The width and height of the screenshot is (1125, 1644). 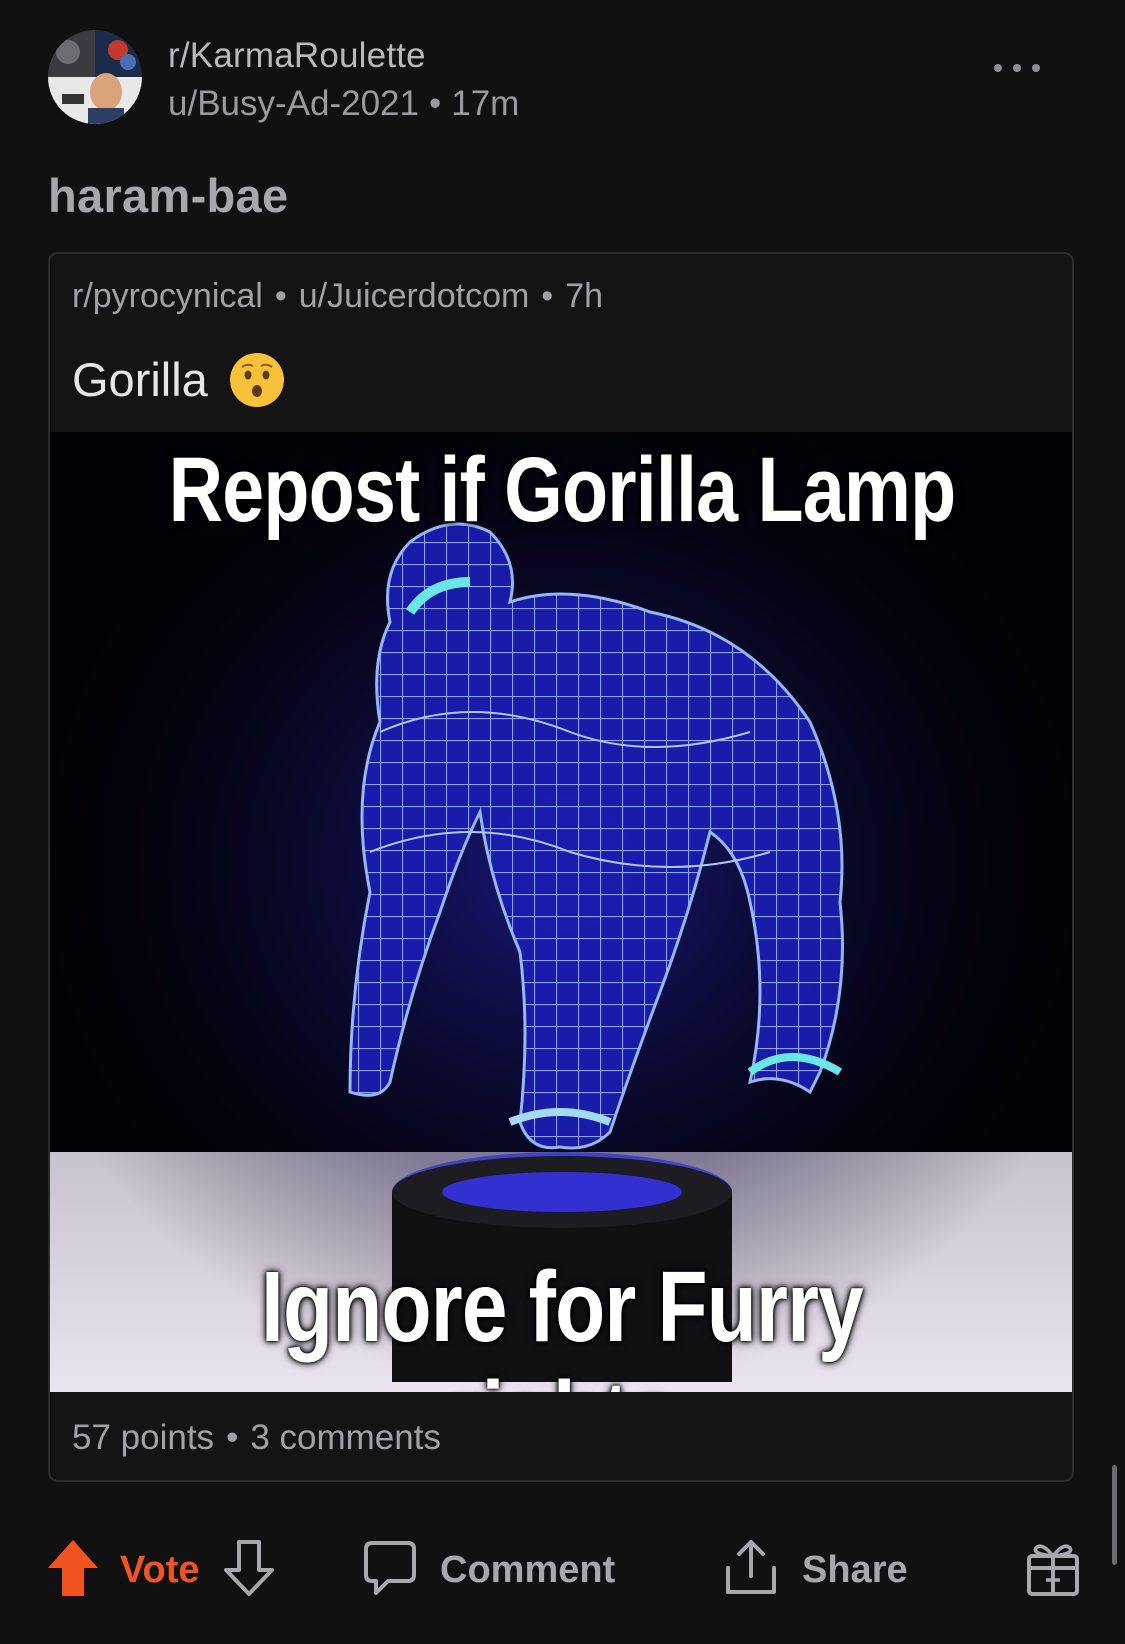 I want to click on crosspost-points: 57 points, so click(x=143, y=1437).